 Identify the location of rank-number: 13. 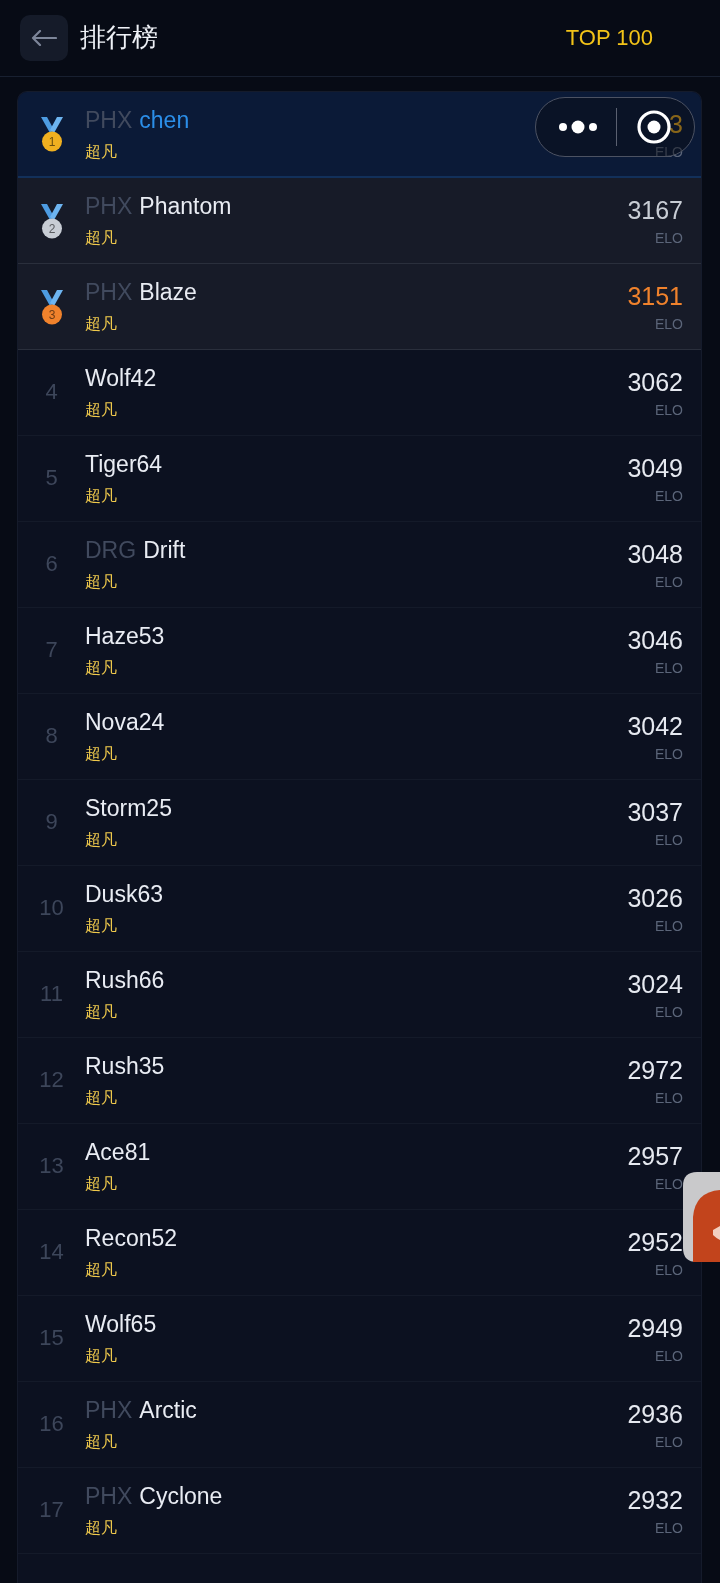
(51, 1166).